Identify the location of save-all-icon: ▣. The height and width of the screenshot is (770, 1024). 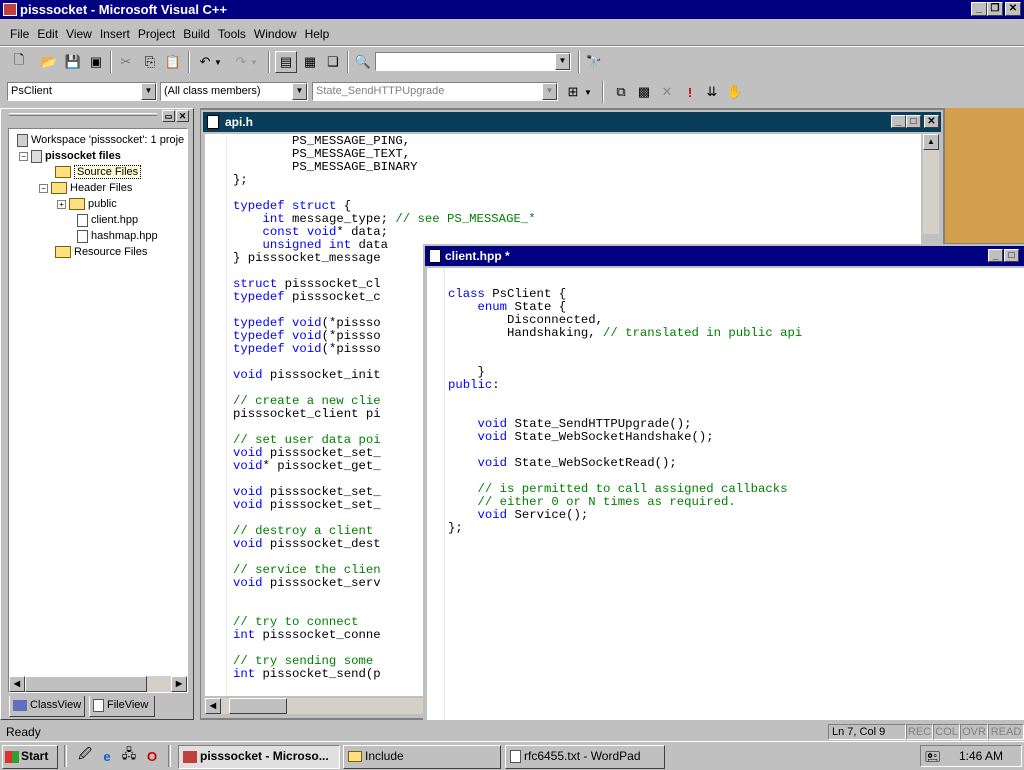
(96, 62).